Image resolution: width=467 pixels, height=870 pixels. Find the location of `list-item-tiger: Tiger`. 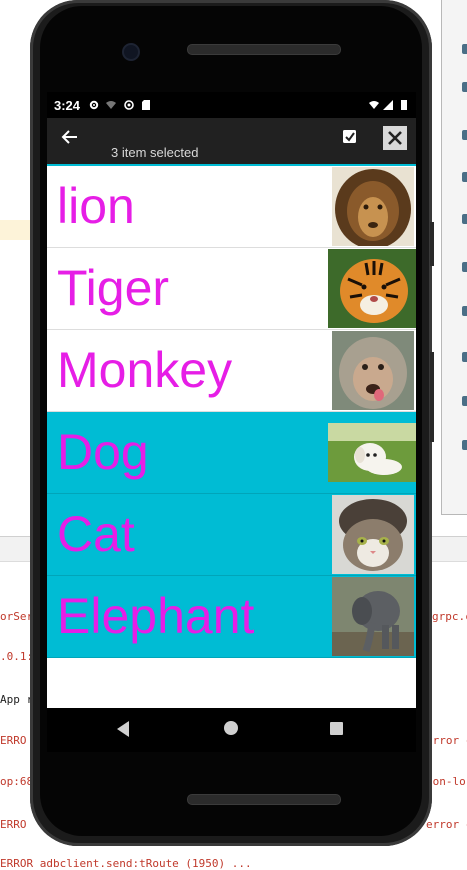

list-item-tiger: Tiger is located at coordinates (231, 289).